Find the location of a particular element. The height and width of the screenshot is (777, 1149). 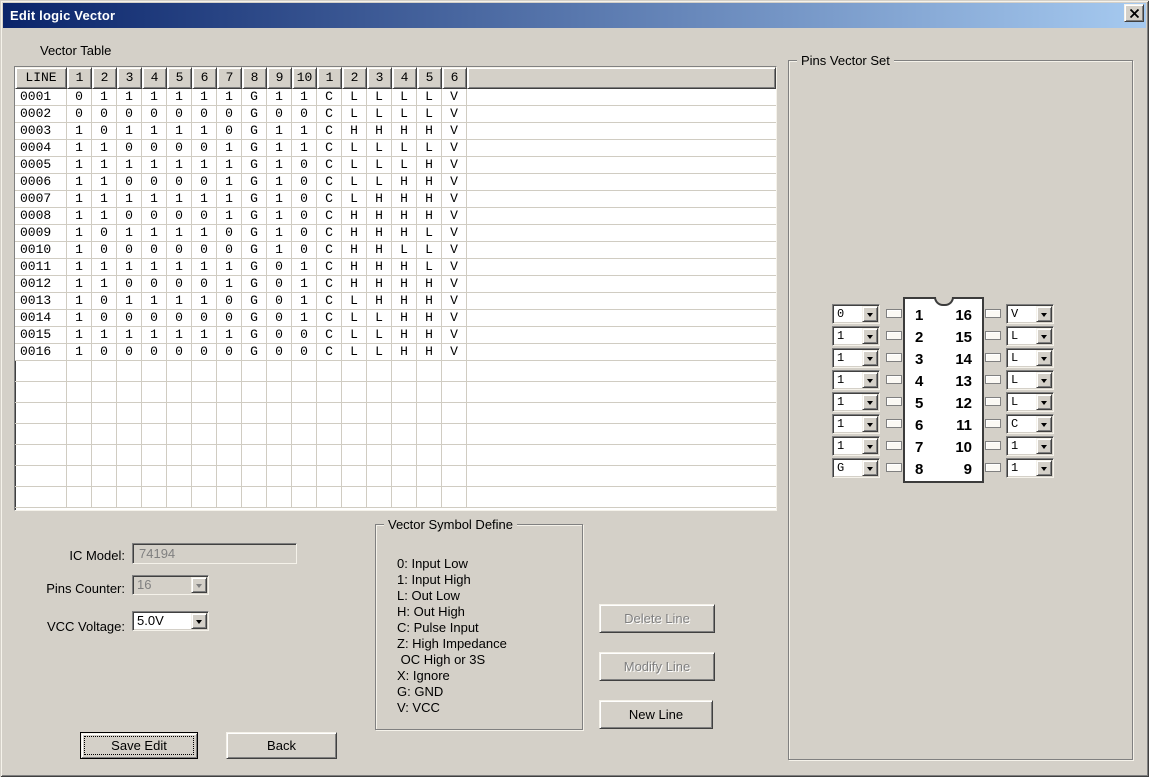

pin-12-select: L is located at coordinates (1030, 402).